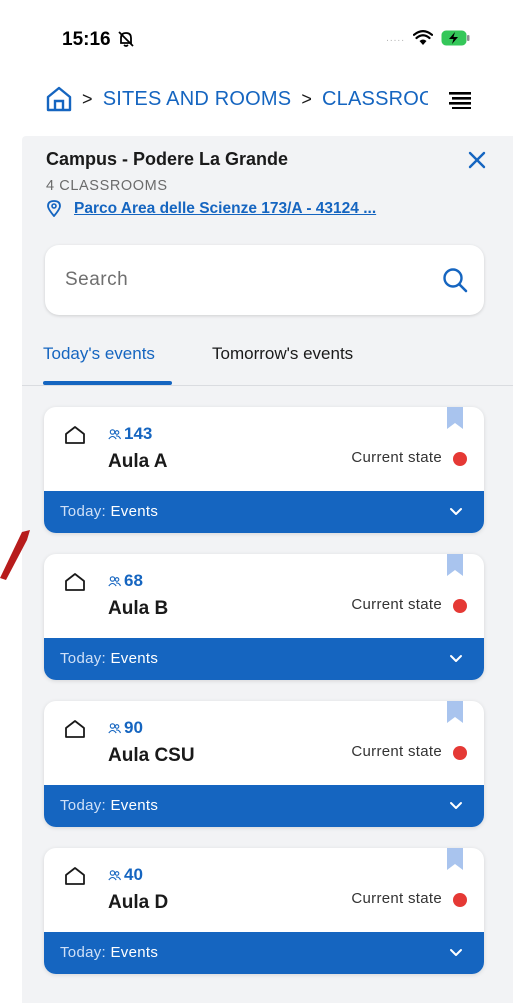  I want to click on active-tab-indicator, so click(107, 383).